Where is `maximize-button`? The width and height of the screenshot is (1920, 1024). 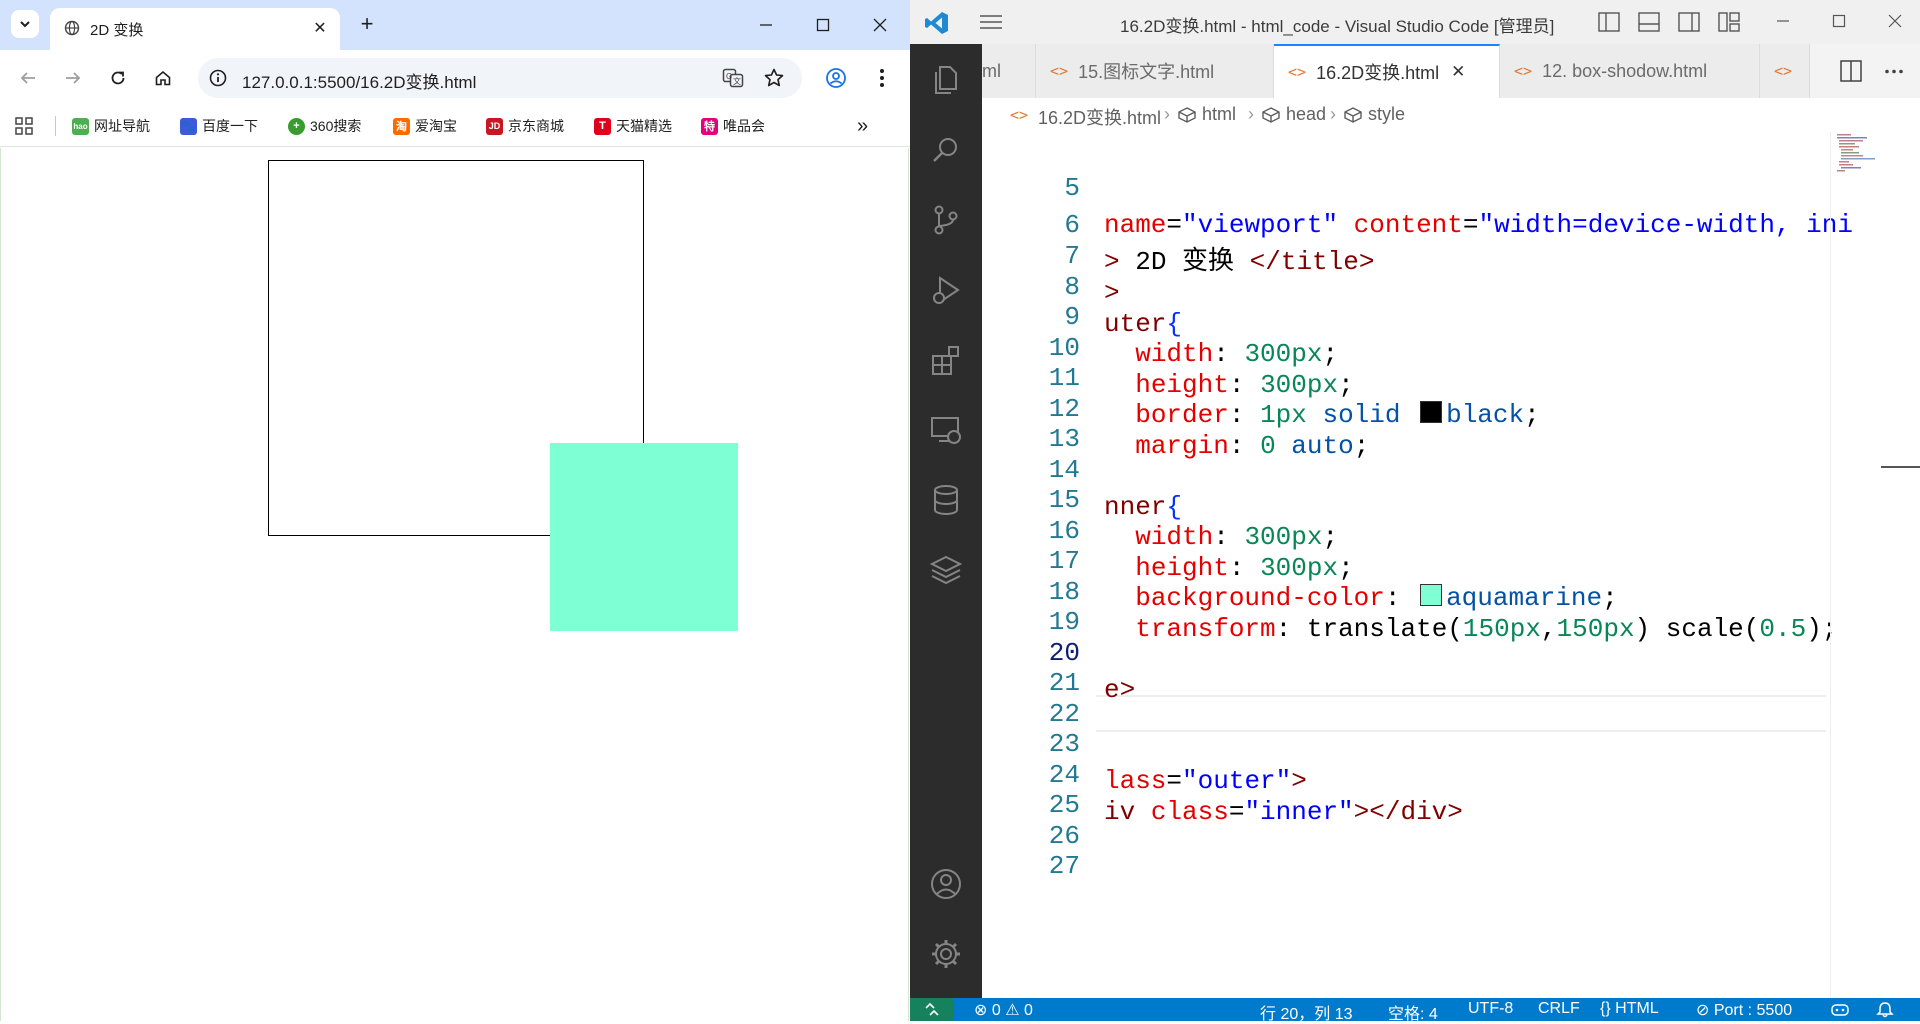
maximize-button is located at coordinates (823, 25).